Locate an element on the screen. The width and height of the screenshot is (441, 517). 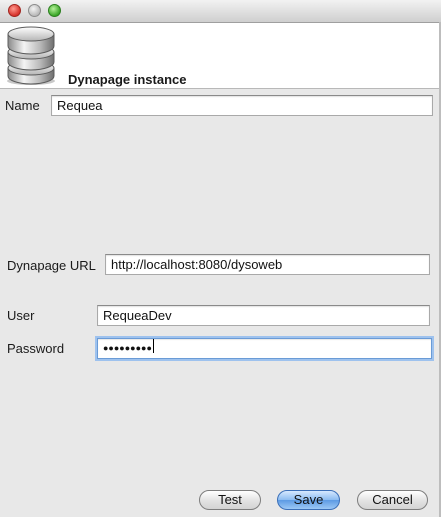
name-field: Requea is located at coordinates (242, 105).